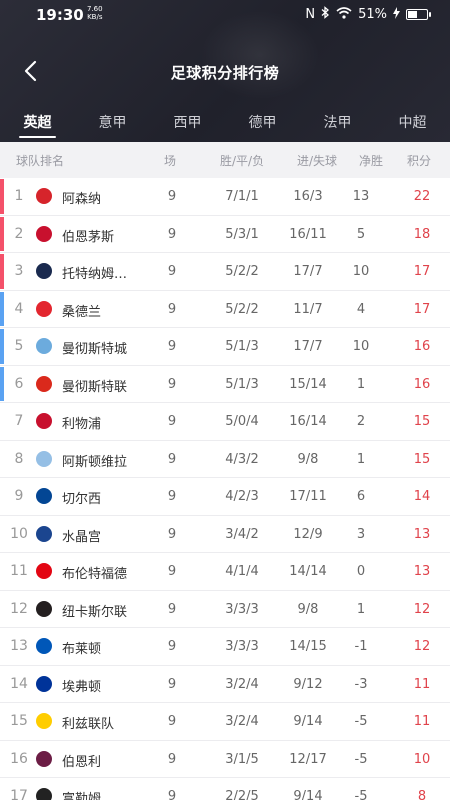 Image resolution: width=450 pixels, height=800 pixels. Describe the element at coordinates (225, 309) in the screenshot. I see `table-row: 4 桑德兰 9 5/2/2 11/7 4 17` at that location.